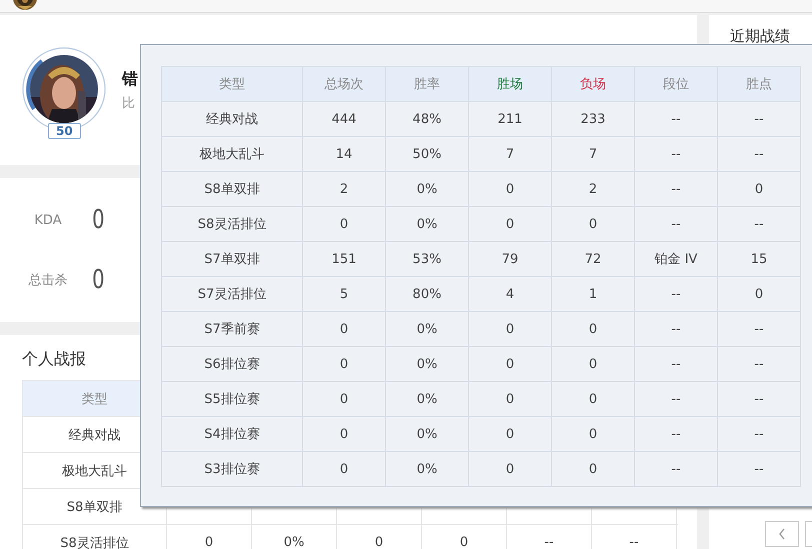 Image resolution: width=812 pixels, height=549 pixels. Describe the element at coordinates (510, 259) in the screenshot. I see `table-cell: 79` at that location.